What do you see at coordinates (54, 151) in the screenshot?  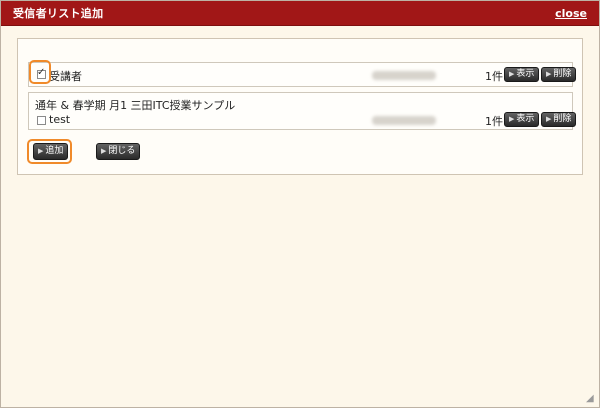 I see `add-button-label: 追加` at bounding box center [54, 151].